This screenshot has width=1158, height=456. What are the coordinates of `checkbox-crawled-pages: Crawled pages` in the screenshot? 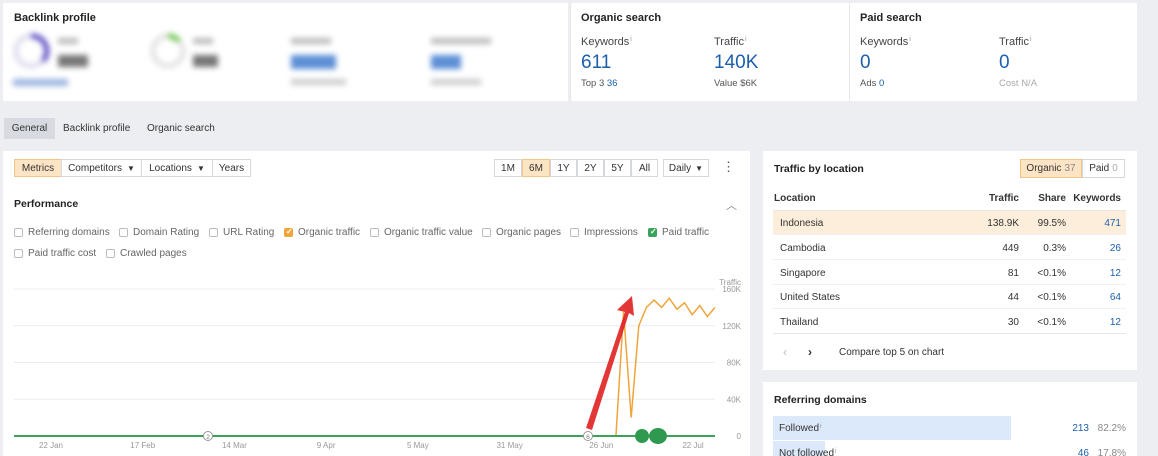 It's located at (146, 253).